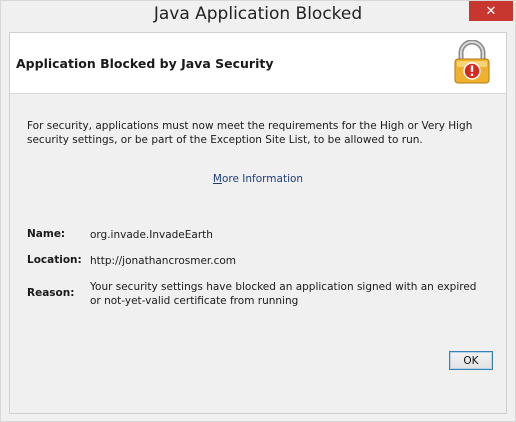  What do you see at coordinates (472, 62) in the screenshot?
I see `padlock-warning-icon` at bounding box center [472, 62].